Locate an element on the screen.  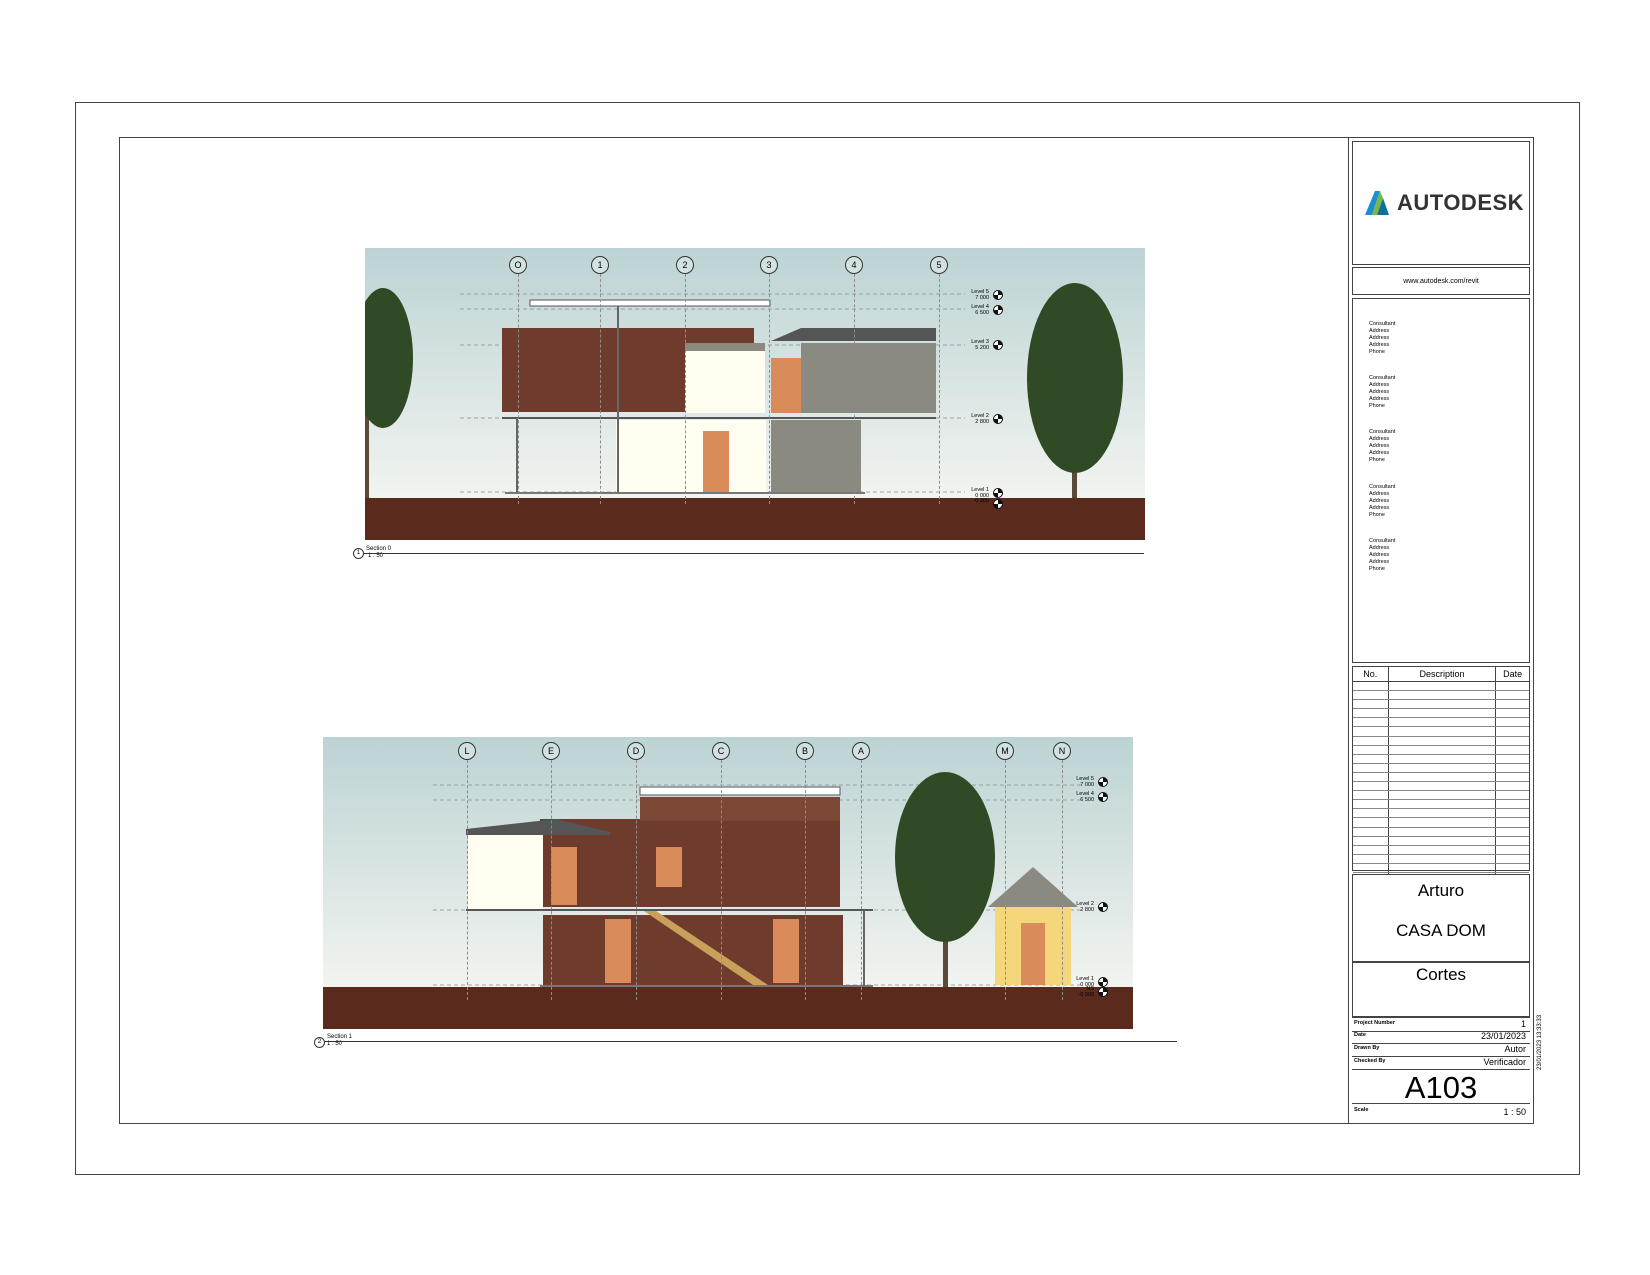
level-elevation: 5 200 is located at coordinates (982, 348).